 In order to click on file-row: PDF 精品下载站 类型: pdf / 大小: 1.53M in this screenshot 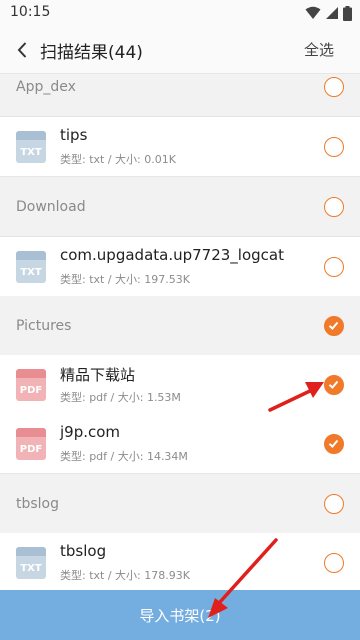, I will do `click(180, 385)`.